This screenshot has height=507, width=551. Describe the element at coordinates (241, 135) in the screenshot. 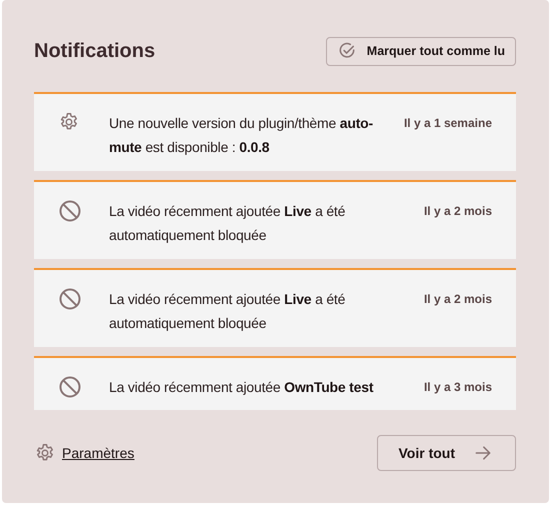

I see `notification-message: Une nouvelle version du plugin/thème auto-mute est disponible : 0.0.8` at that location.